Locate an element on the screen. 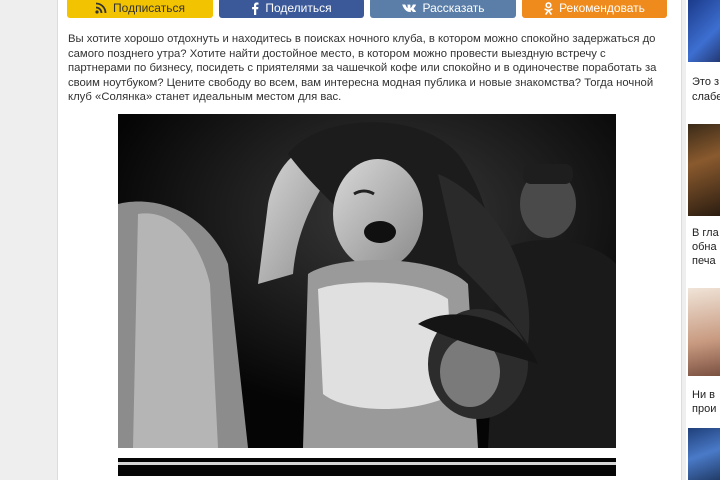  sidebar-news-item-3: Ни в прои is located at coordinates (703, 352).